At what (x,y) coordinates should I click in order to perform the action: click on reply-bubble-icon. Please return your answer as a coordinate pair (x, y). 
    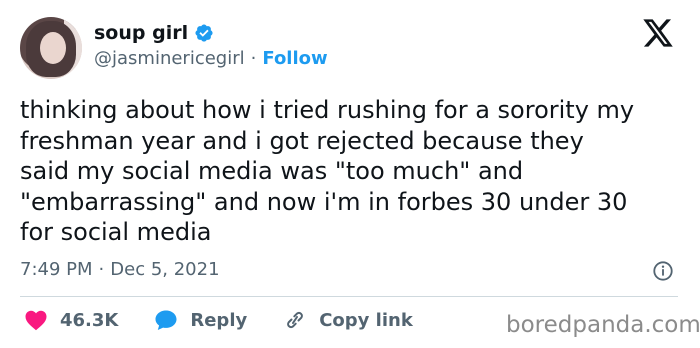
    Looking at the image, I should click on (166, 320).